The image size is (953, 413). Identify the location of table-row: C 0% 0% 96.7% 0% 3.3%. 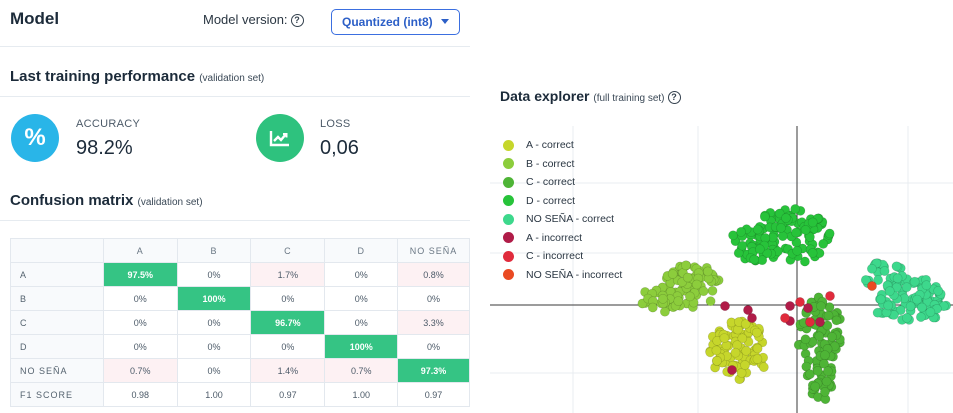
(240, 322).